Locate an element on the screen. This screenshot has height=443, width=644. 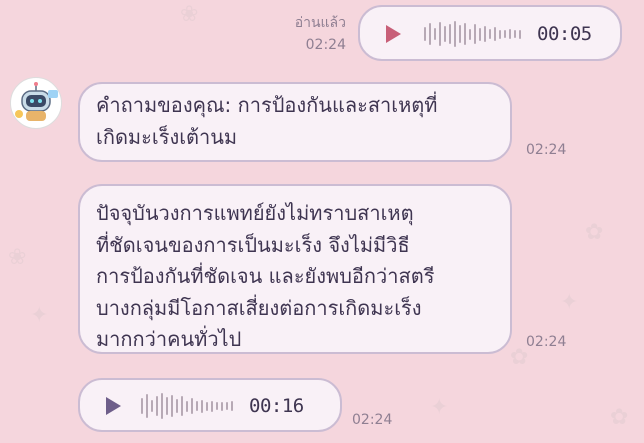
bot-avatar-icon is located at coordinates (36, 103).